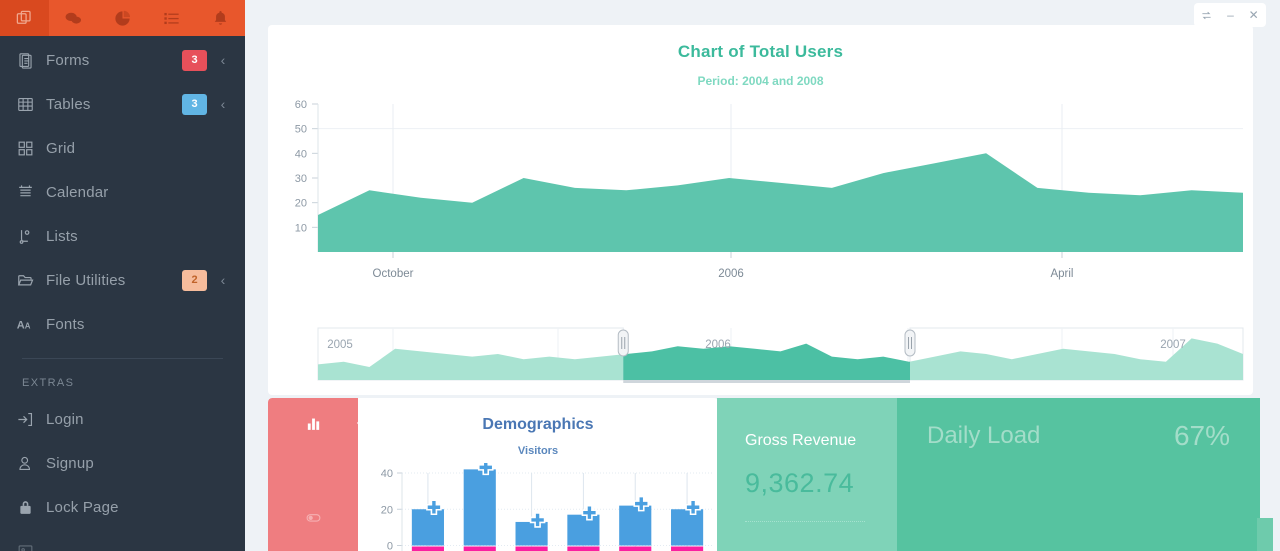  I want to click on sidebar-item-file-utilities: File Utilities 2 ‹, so click(122, 280).